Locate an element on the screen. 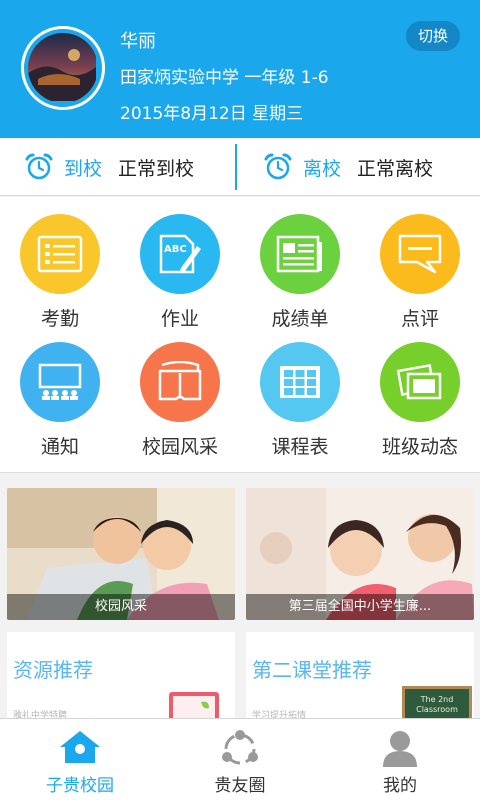  leave-status: 离校 正常离校 is located at coordinates (358, 167).